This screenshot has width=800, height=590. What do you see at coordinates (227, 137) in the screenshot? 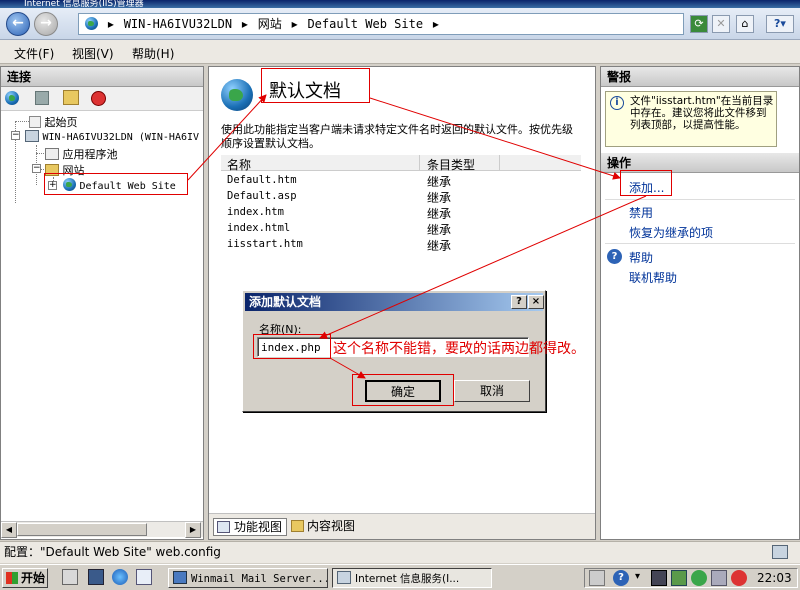
I see `arrow-site-to-title` at bounding box center [227, 137].